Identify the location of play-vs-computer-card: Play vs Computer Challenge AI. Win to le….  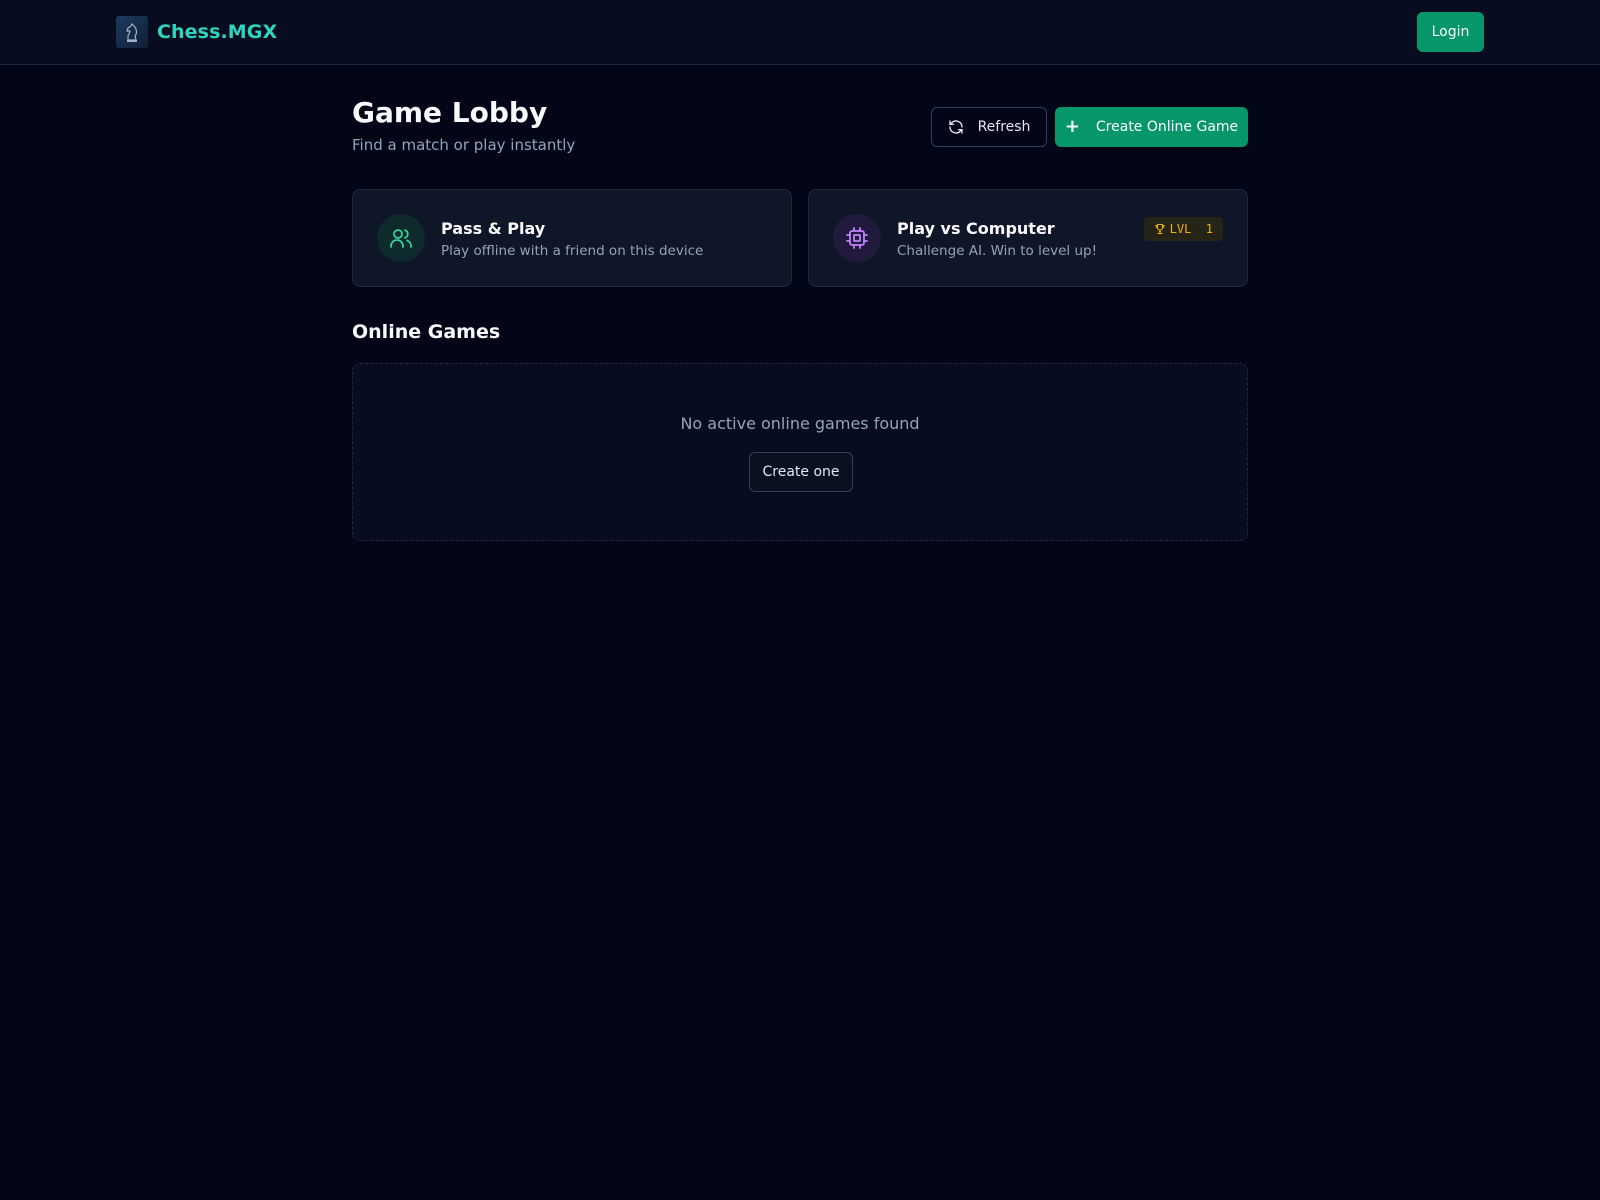
(1028, 238).